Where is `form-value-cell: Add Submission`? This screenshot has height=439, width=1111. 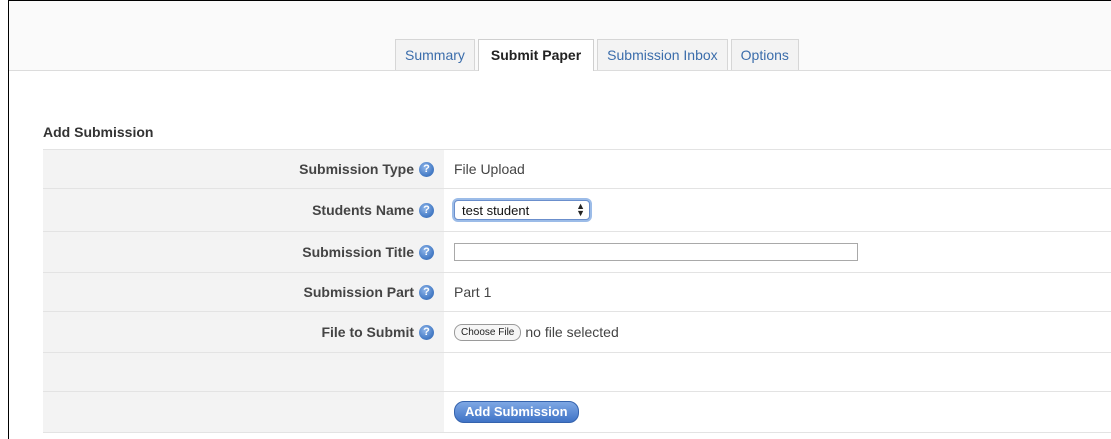
form-value-cell: Add Submission is located at coordinates (777, 412).